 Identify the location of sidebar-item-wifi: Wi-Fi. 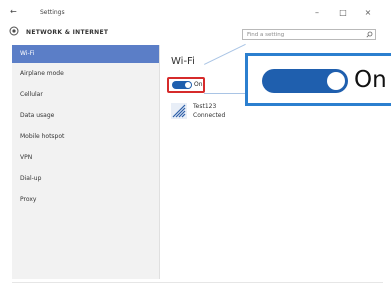
(85, 54).